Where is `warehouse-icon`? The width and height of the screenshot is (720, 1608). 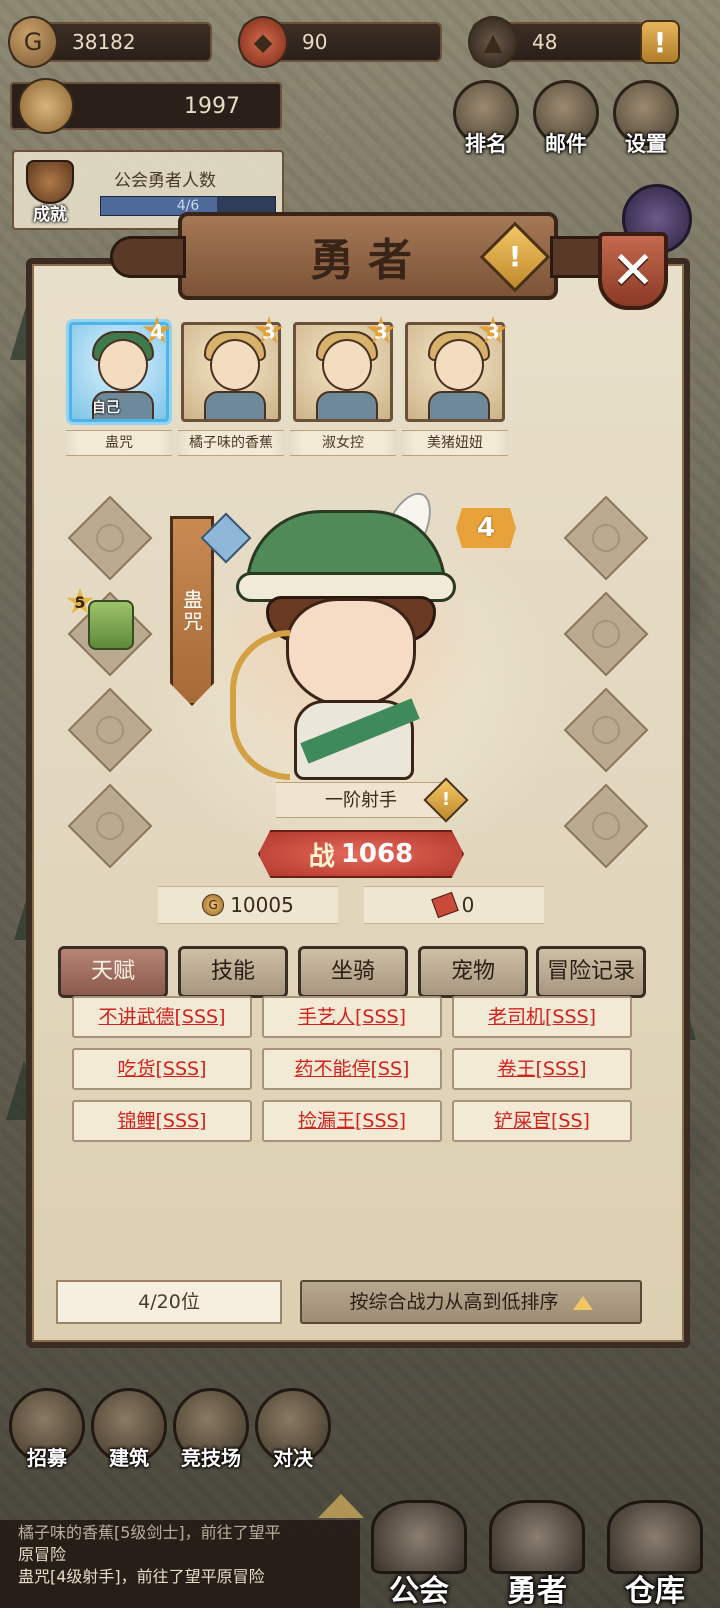 warehouse-icon is located at coordinates (655, 1537).